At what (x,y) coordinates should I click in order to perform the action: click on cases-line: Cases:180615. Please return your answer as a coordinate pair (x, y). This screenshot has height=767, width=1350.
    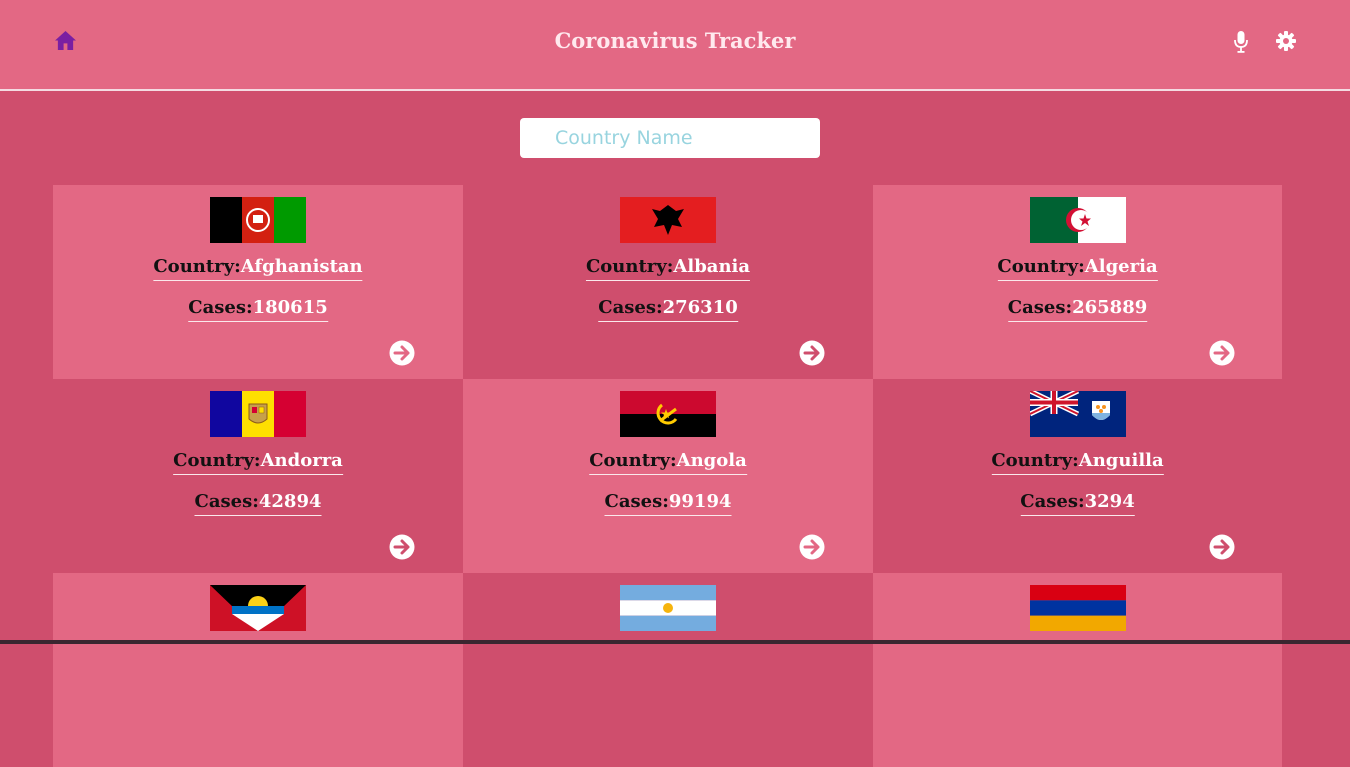
    Looking at the image, I should click on (258, 309).